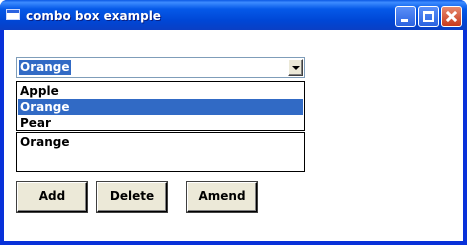 This screenshot has height=245, width=467. Describe the element at coordinates (45, 142) in the screenshot. I see `list-item: Orange` at that location.